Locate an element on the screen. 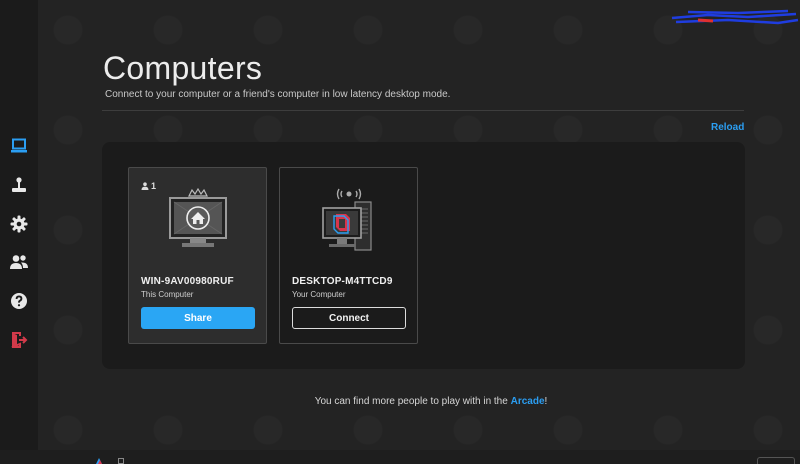  app-logo-icon is located at coordinates (99, 461).